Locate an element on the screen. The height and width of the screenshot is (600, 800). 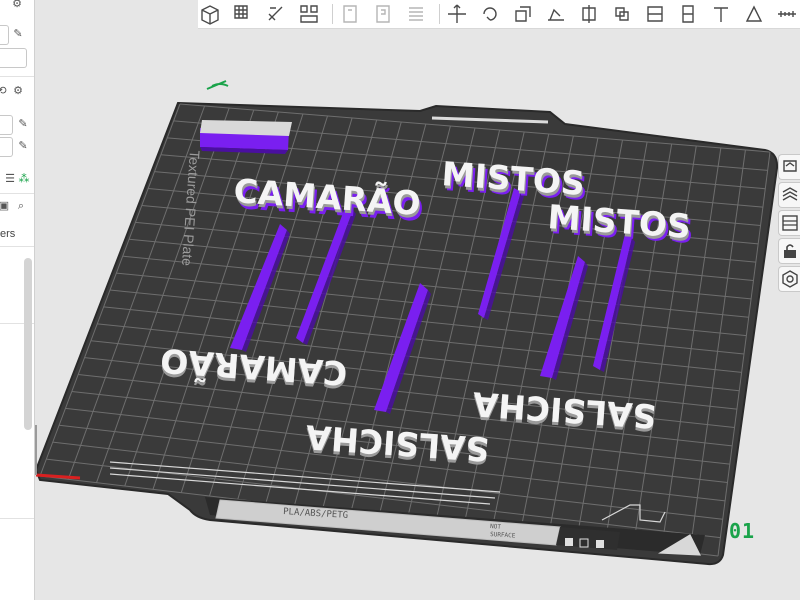
lay-on-face-icon is located at coordinates (556, 14).